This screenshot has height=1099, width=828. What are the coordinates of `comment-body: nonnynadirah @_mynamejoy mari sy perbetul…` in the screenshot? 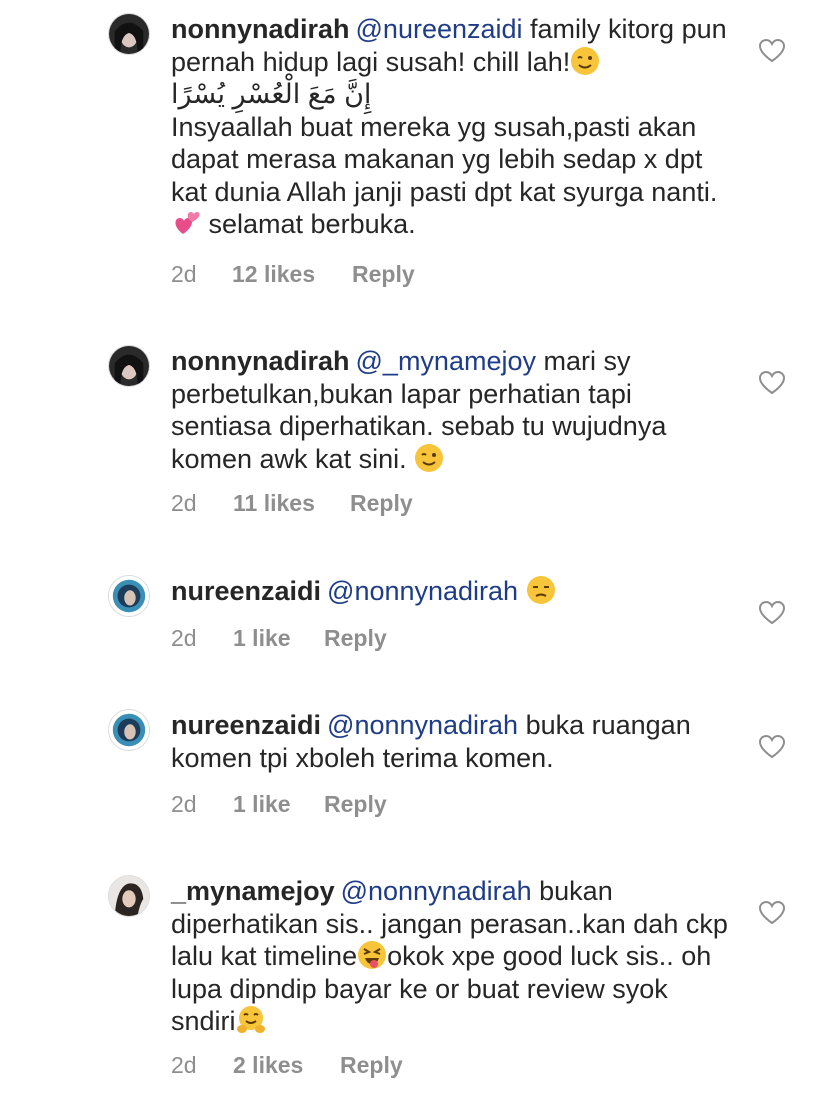 It's located at (451, 410).